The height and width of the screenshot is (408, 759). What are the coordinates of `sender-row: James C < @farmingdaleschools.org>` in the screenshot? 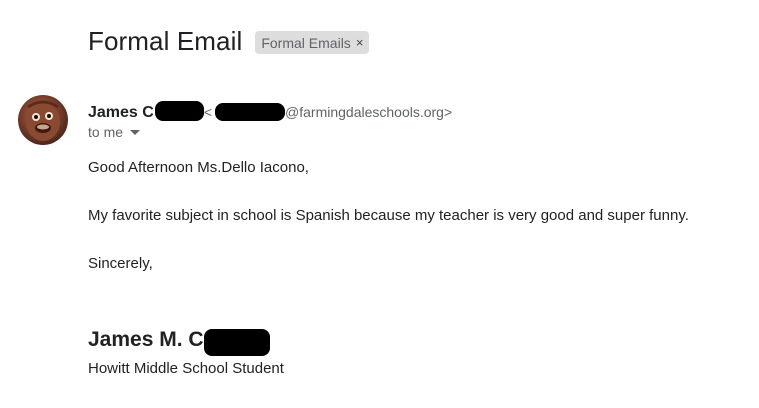 It's located at (270, 109).